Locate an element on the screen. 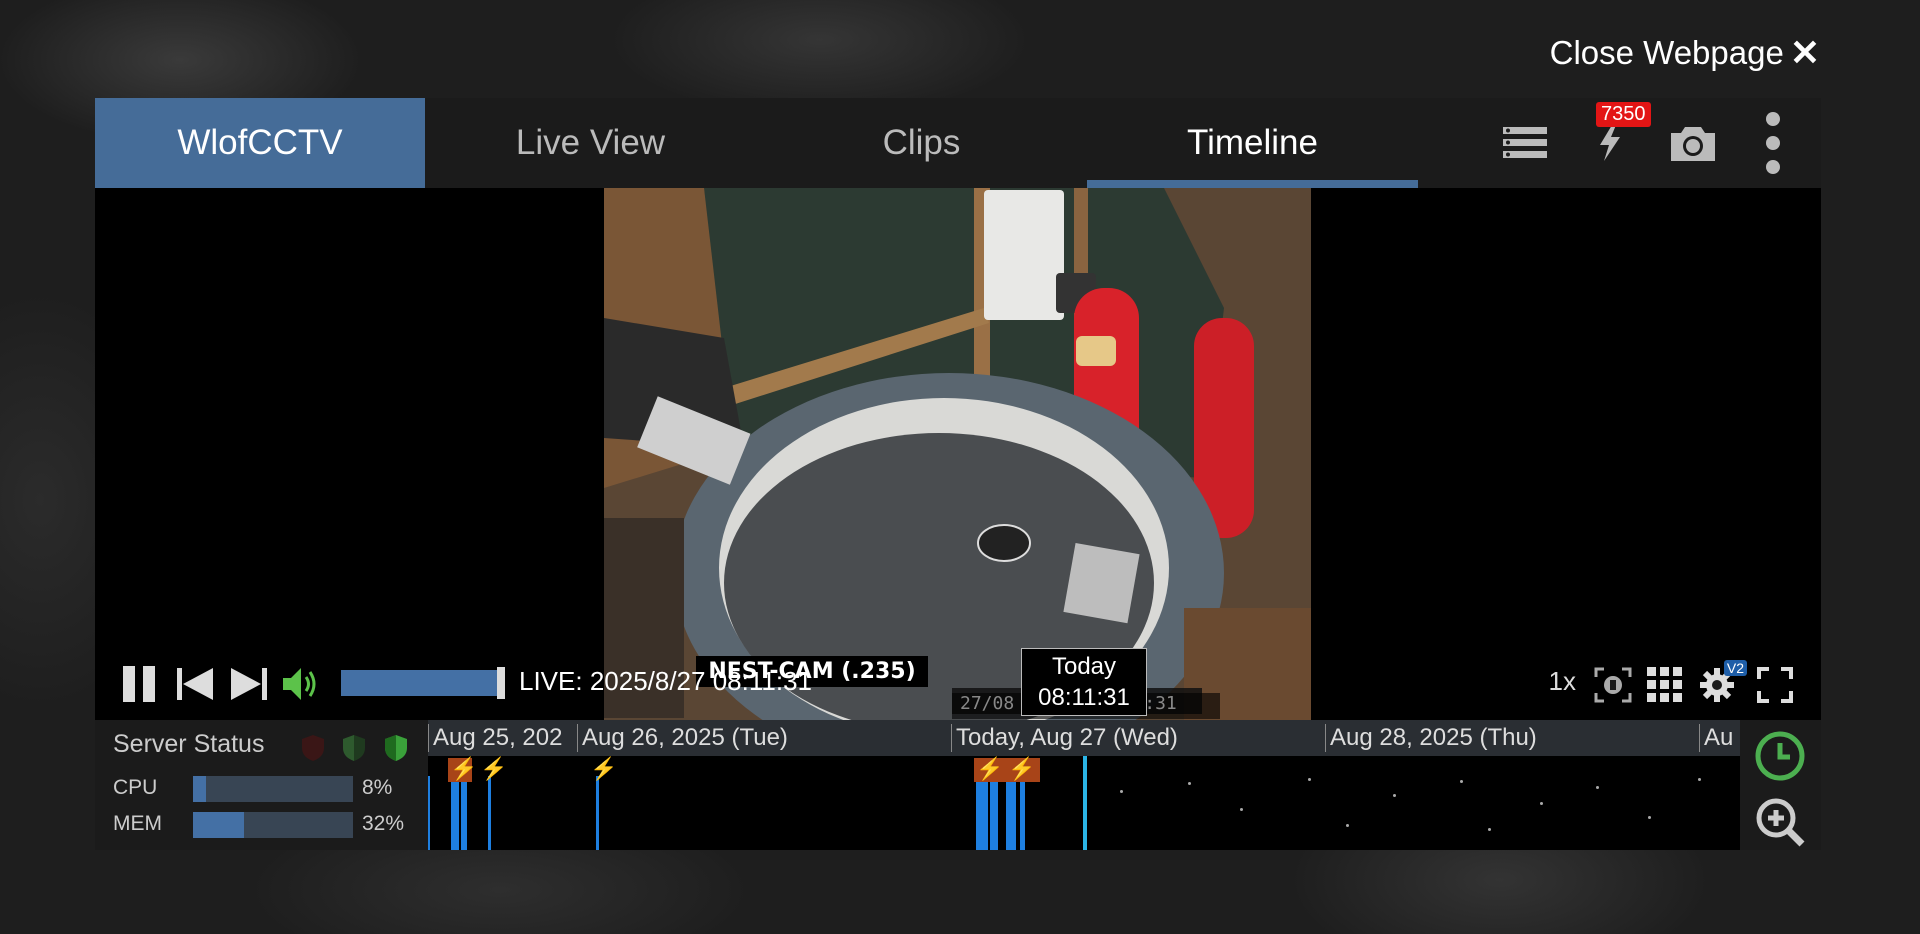 The width and height of the screenshot is (1920, 934). timeline-date: Aug 28, 2025 (Thu) is located at coordinates (1431, 738).